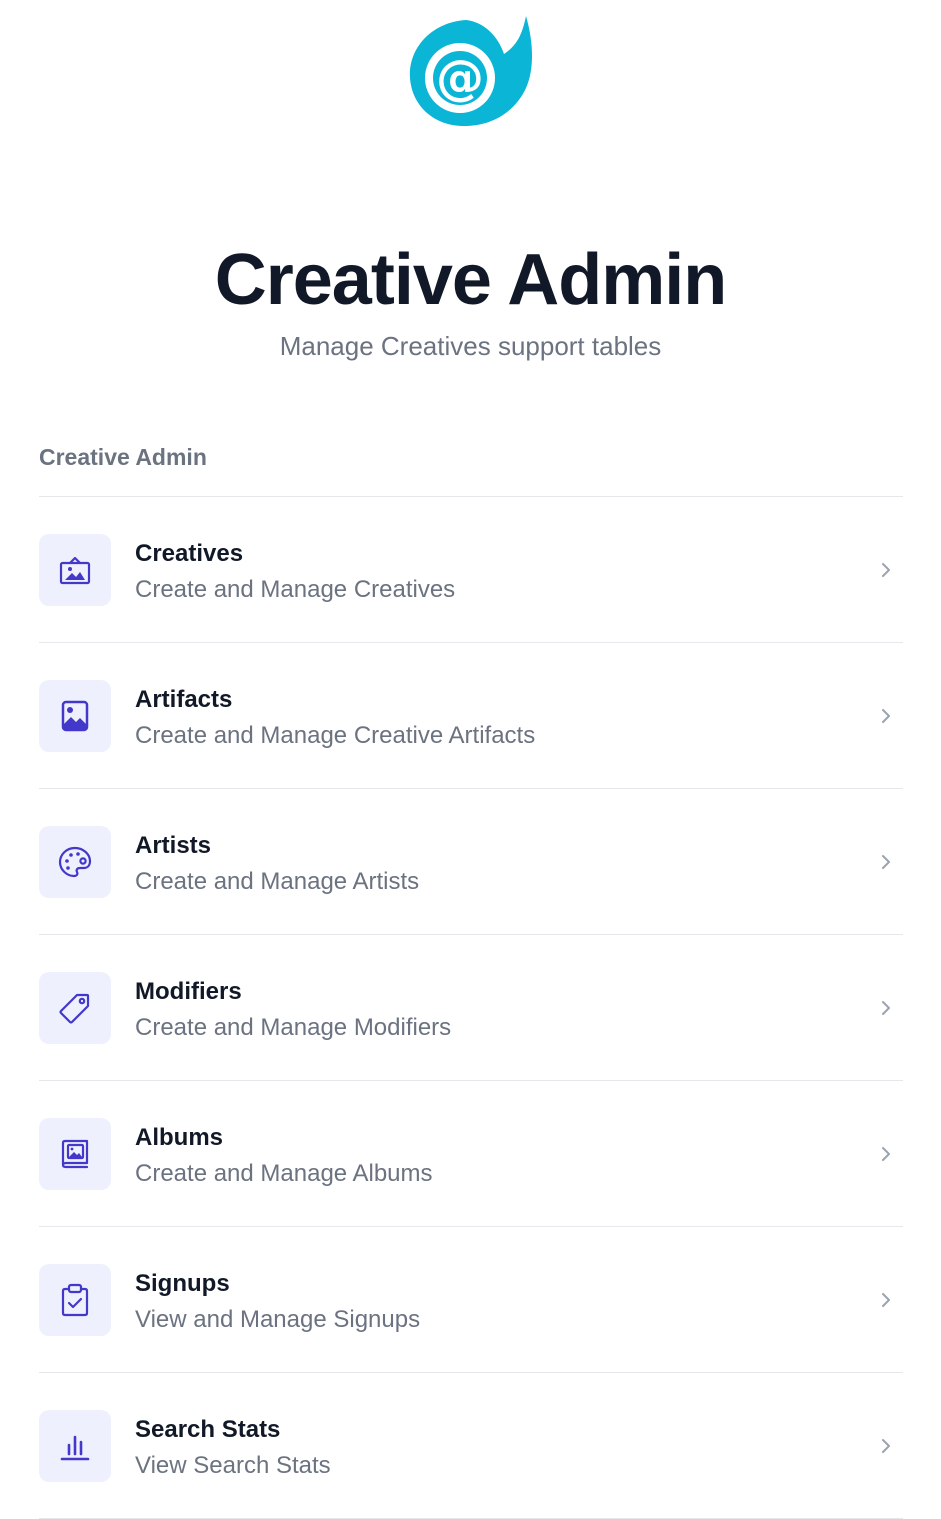 The image size is (941, 1519). What do you see at coordinates (277, 881) in the screenshot?
I see `menu-item-description: Create and Manage Artists` at bounding box center [277, 881].